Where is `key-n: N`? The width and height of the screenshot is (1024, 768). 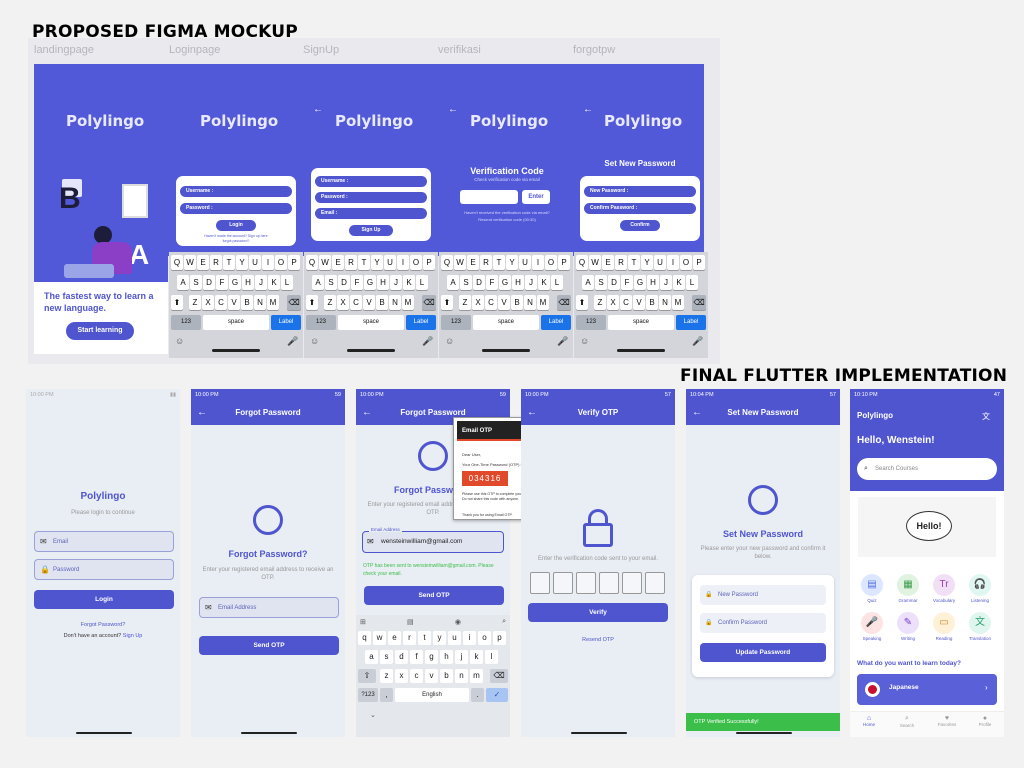 key-n: N is located at coordinates (260, 302).